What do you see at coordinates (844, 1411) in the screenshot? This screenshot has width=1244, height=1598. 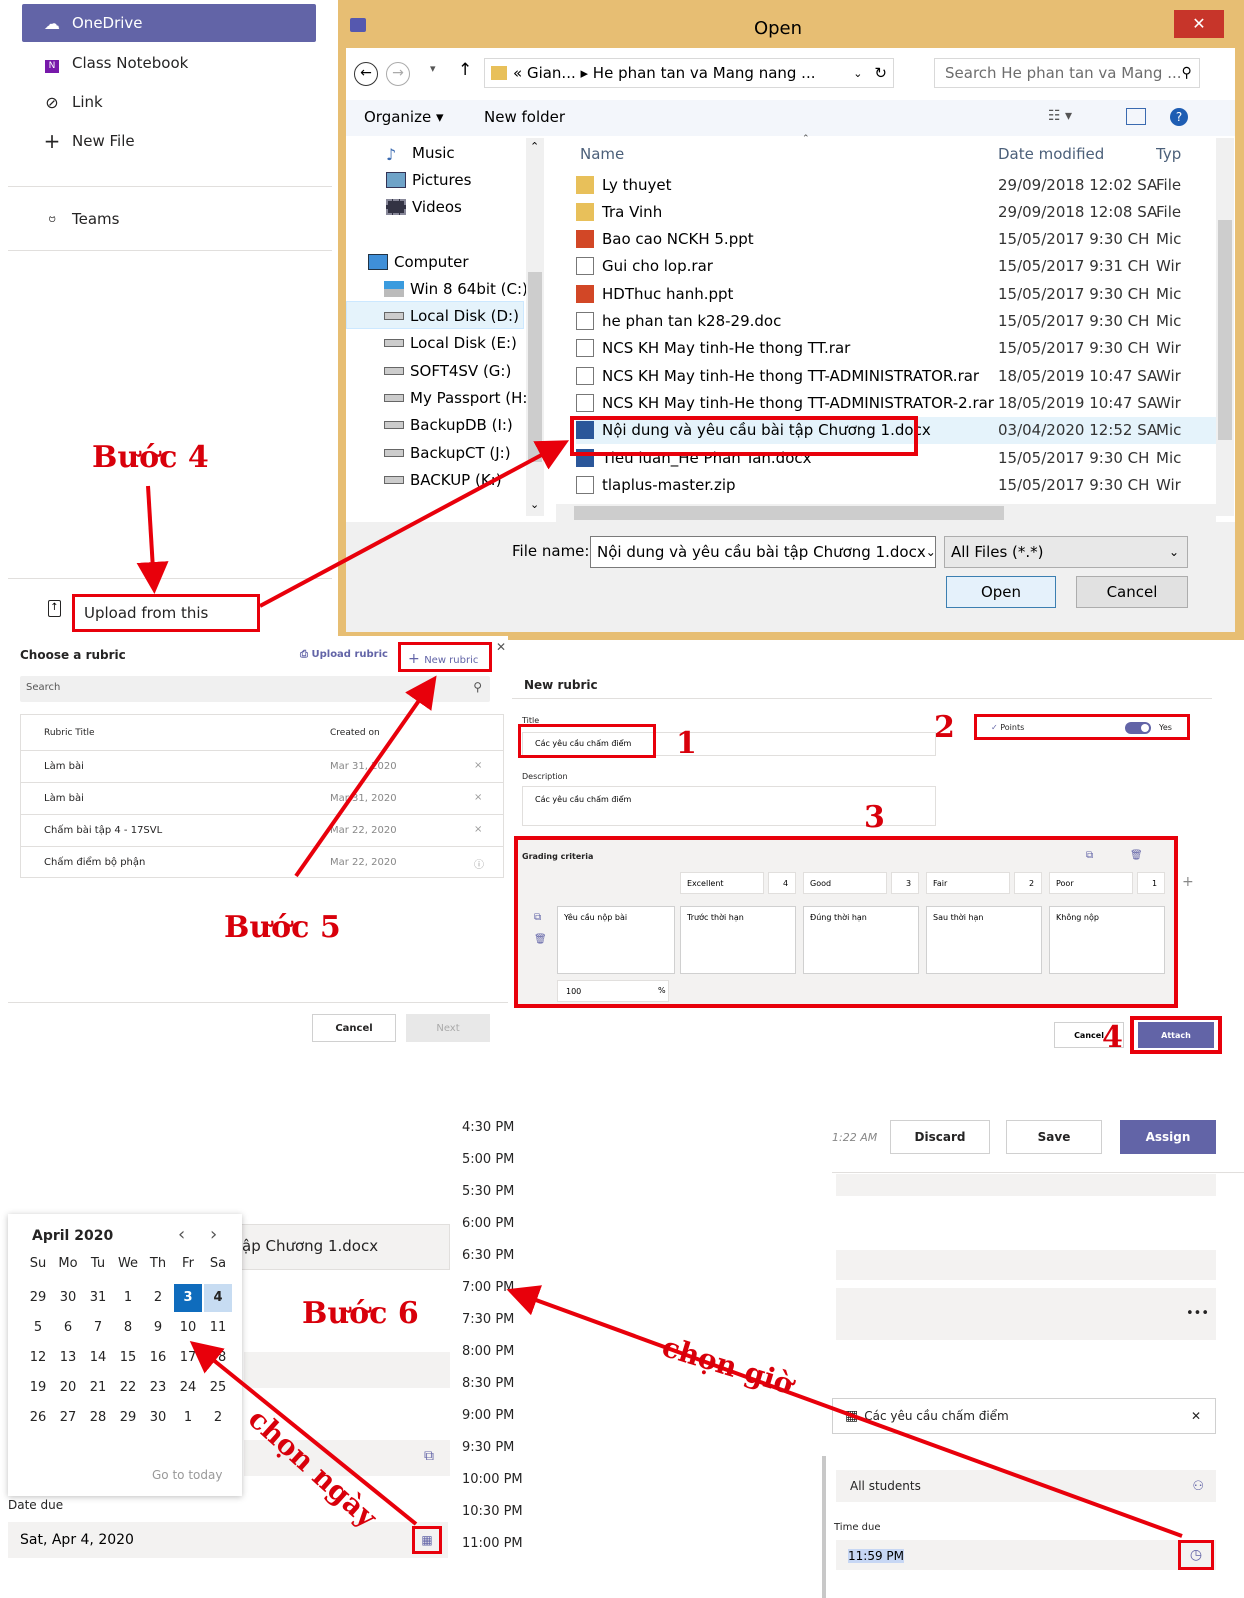 I see `pick-time-arrow` at bounding box center [844, 1411].